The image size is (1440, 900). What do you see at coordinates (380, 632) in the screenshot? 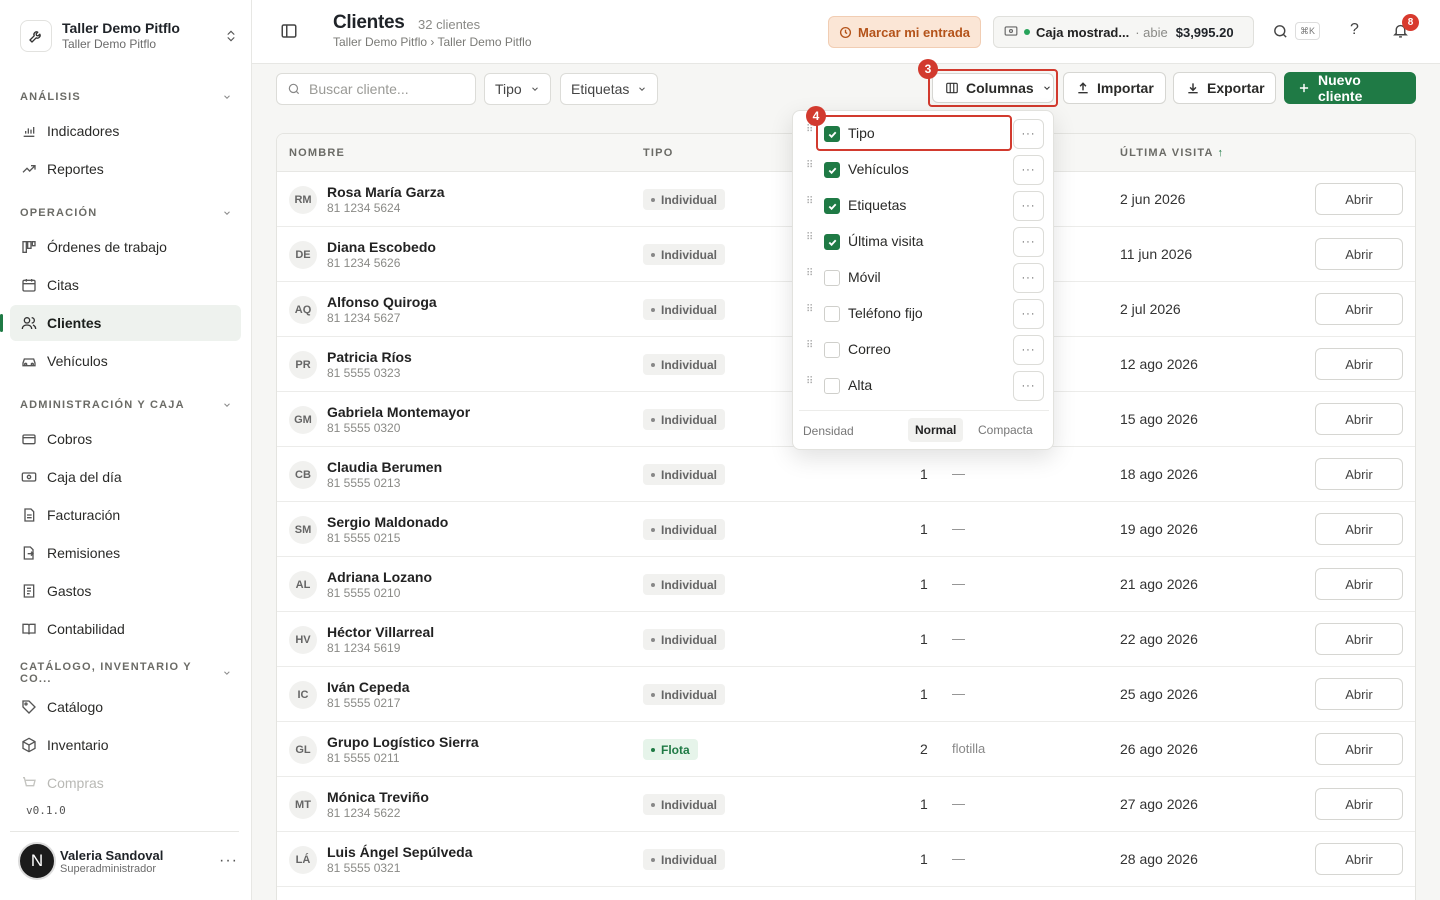
I see `client-name: Héctor Villarreal` at bounding box center [380, 632].